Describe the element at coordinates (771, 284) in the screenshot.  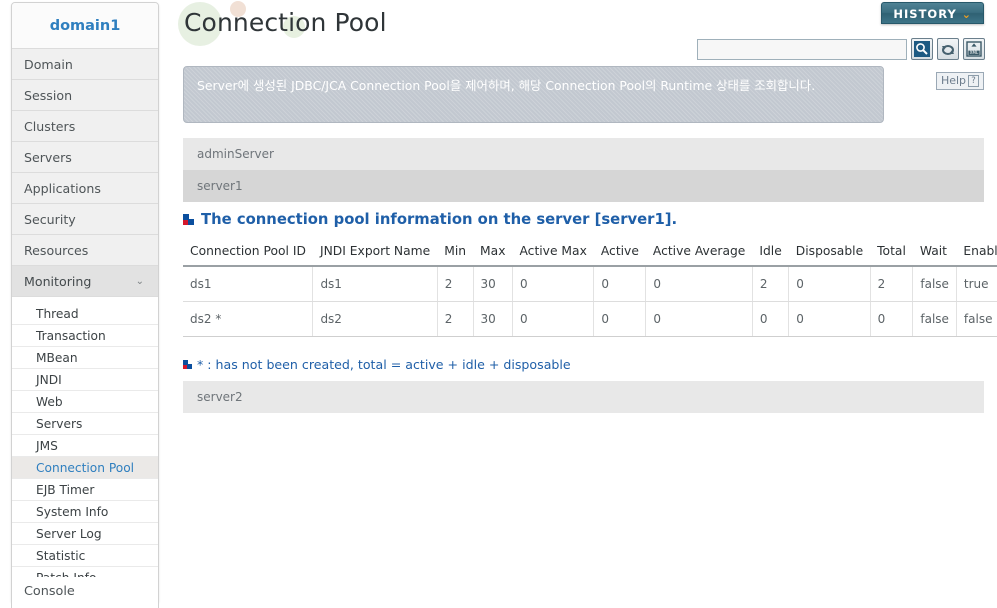
I see `cell-idle: 2` at that location.